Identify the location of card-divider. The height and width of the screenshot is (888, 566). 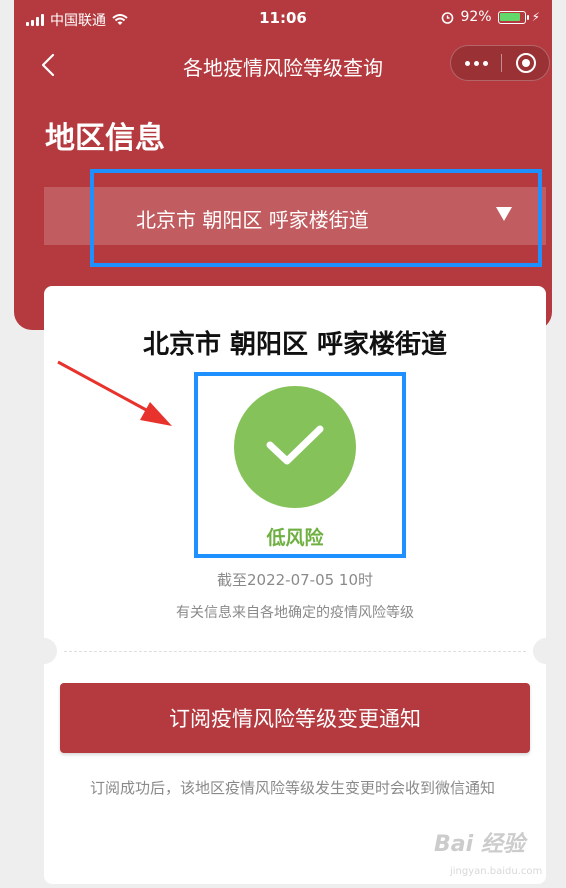
(295, 651).